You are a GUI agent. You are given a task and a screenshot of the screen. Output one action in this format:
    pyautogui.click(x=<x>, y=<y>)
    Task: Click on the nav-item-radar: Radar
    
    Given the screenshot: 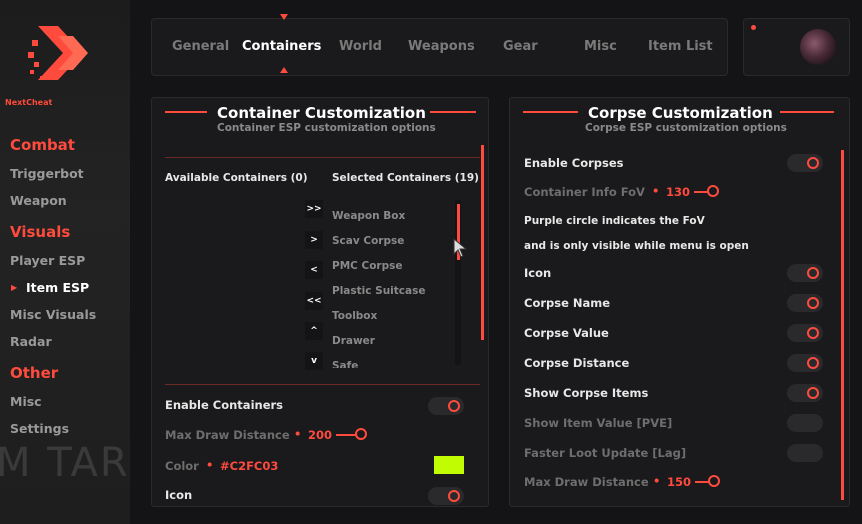 What is the action you would take?
    pyautogui.click(x=31, y=341)
    